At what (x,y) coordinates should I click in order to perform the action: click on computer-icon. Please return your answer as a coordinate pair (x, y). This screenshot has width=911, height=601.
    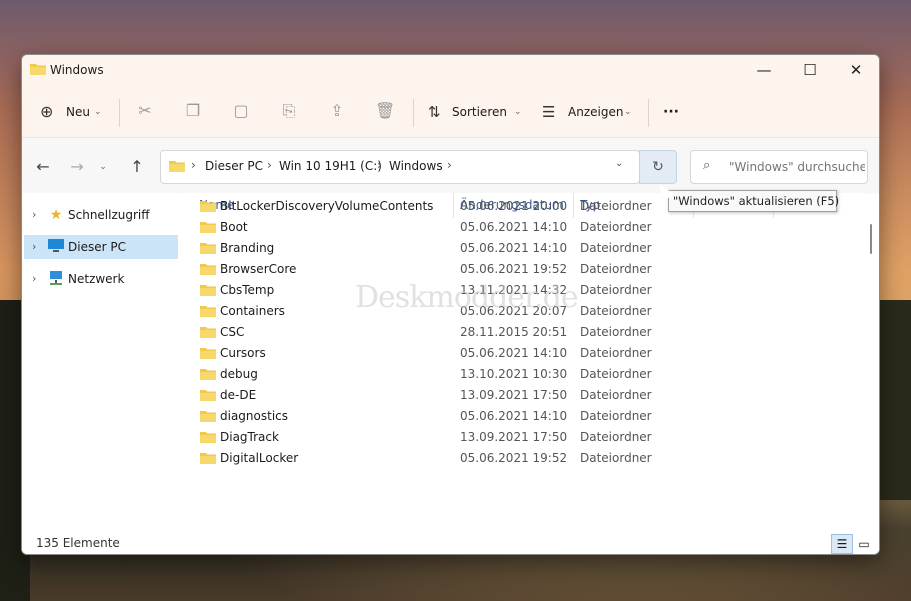
    Looking at the image, I should click on (56, 247).